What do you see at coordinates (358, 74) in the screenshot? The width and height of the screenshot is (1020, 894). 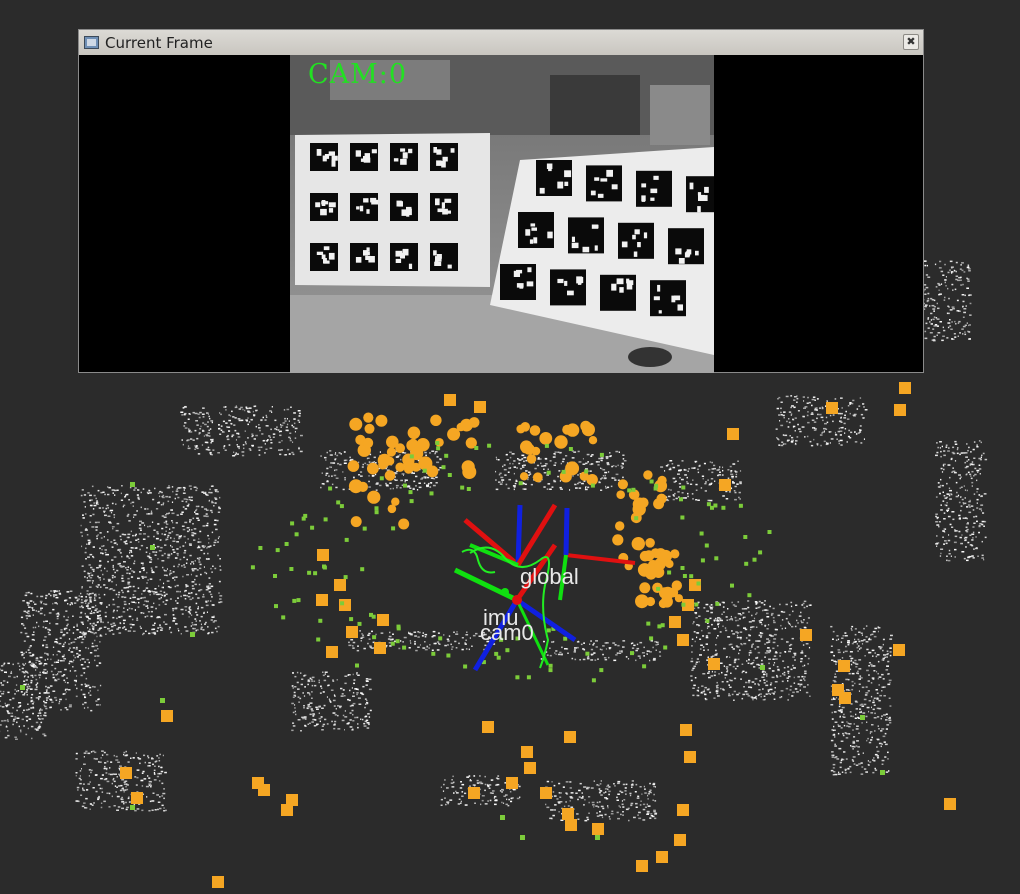 I see `camera-id-label: CAM:0` at bounding box center [358, 74].